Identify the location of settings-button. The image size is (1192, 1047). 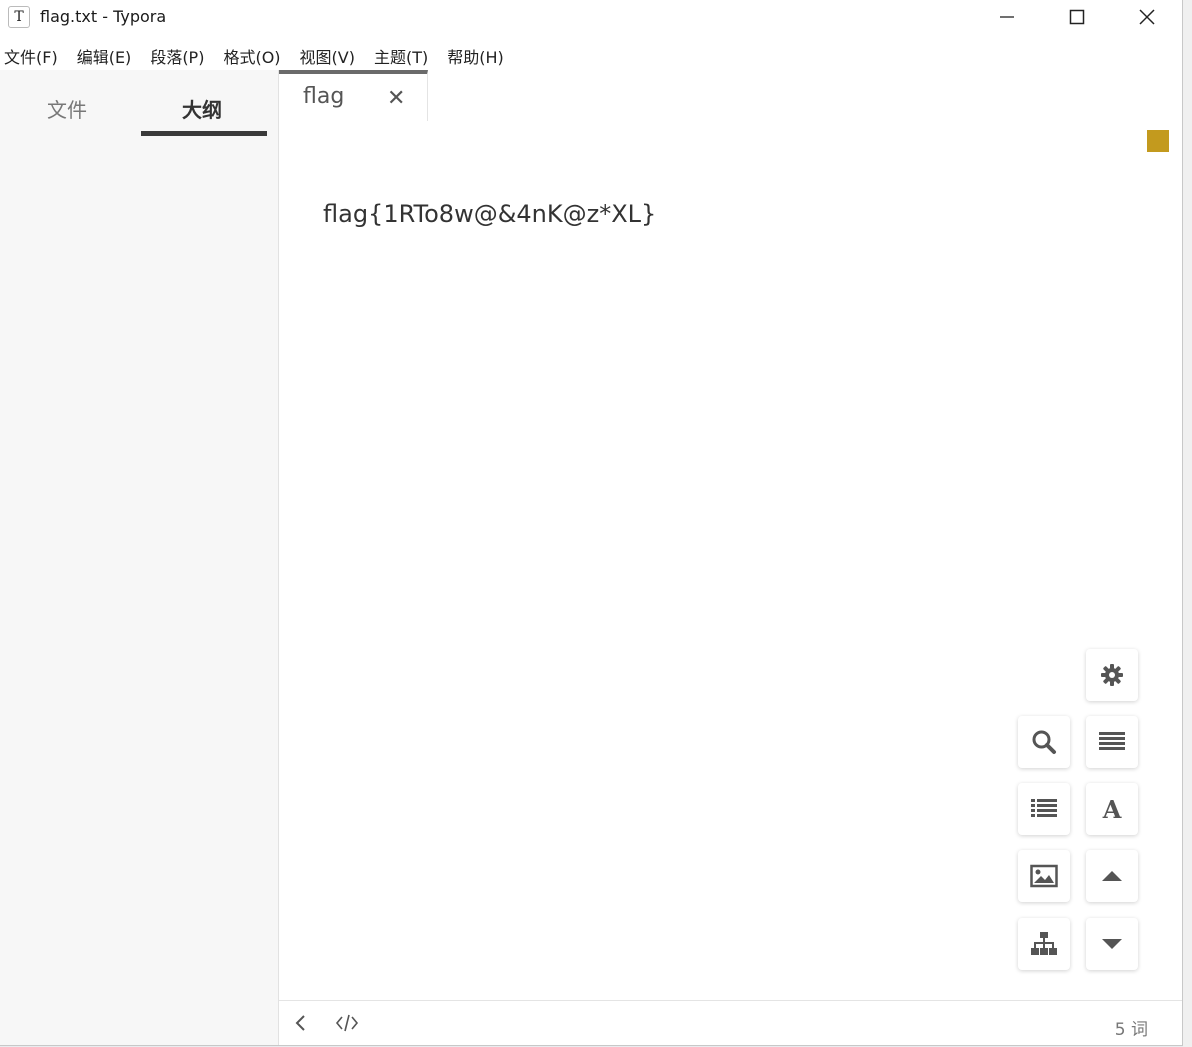
(1112, 675).